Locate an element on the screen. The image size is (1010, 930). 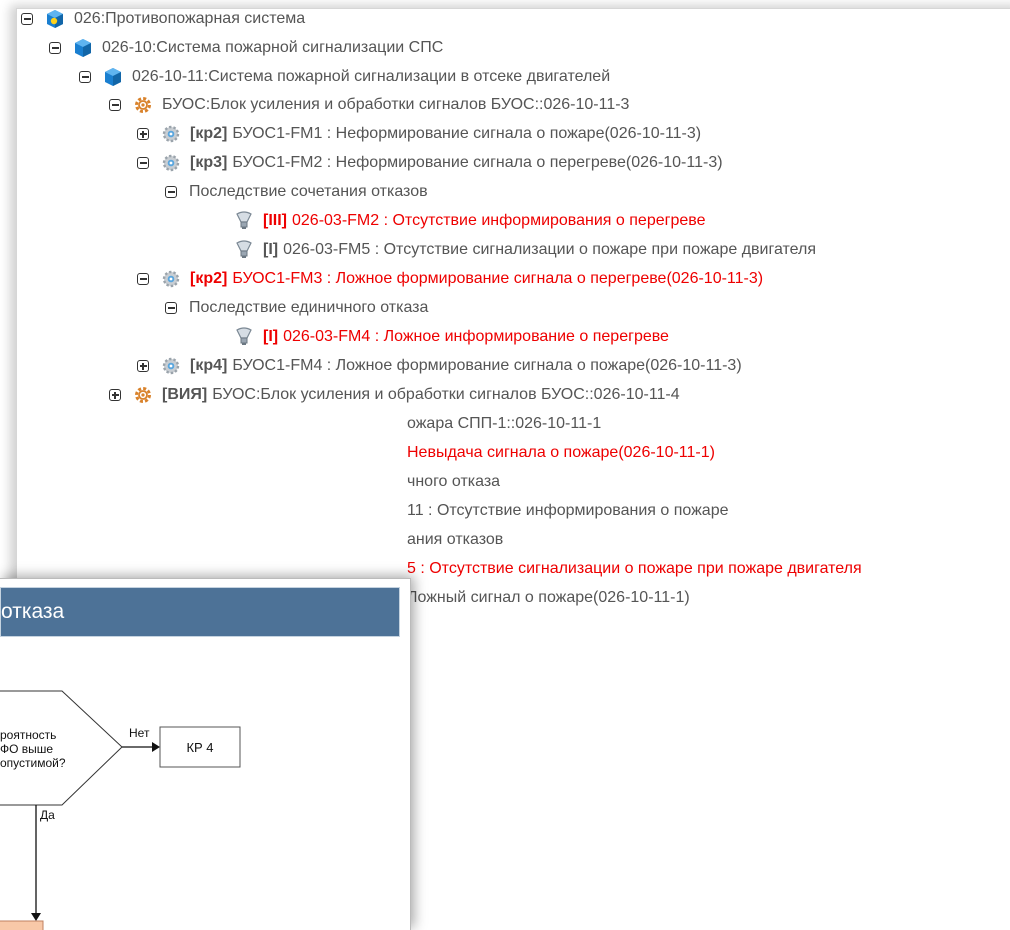
criticality-code: [кр3] is located at coordinates (209, 162).